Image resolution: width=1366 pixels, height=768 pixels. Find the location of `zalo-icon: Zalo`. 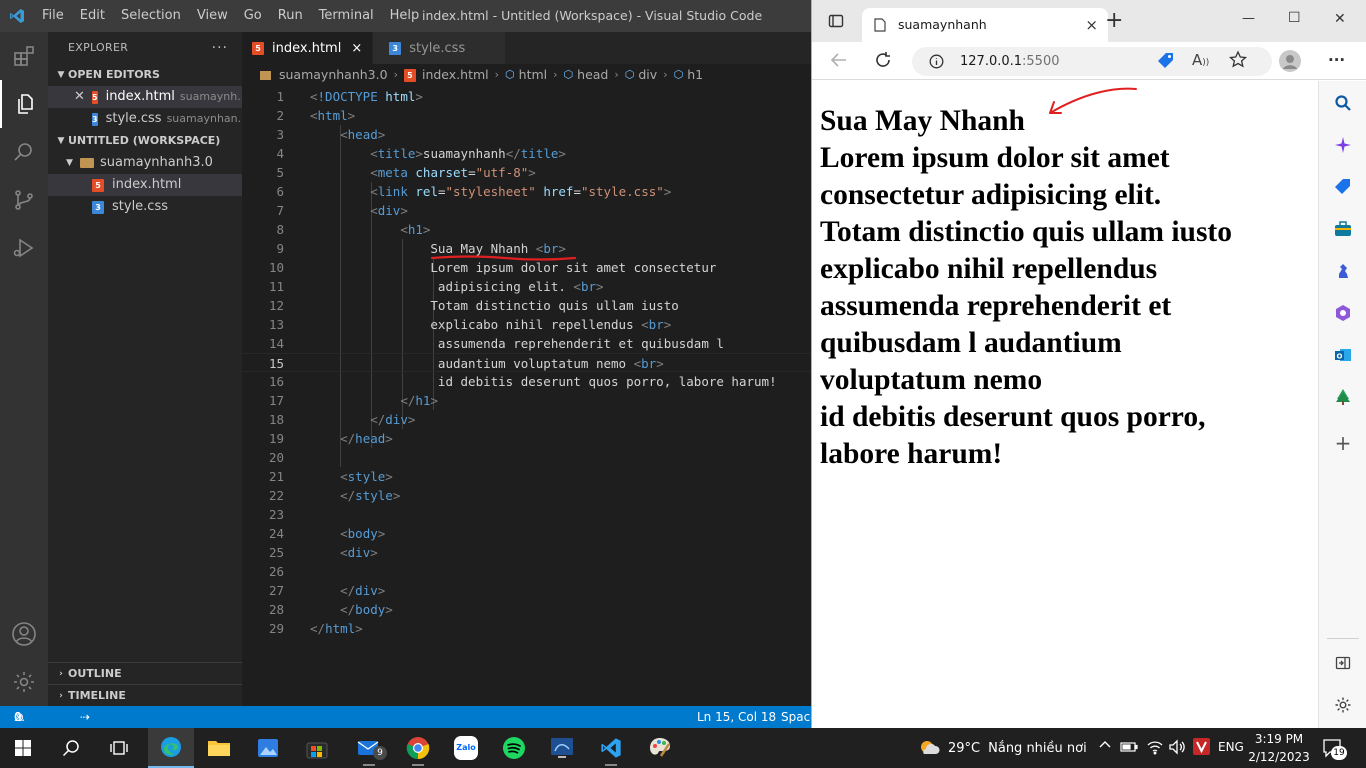

zalo-icon: Zalo is located at coordinates (466, 748).